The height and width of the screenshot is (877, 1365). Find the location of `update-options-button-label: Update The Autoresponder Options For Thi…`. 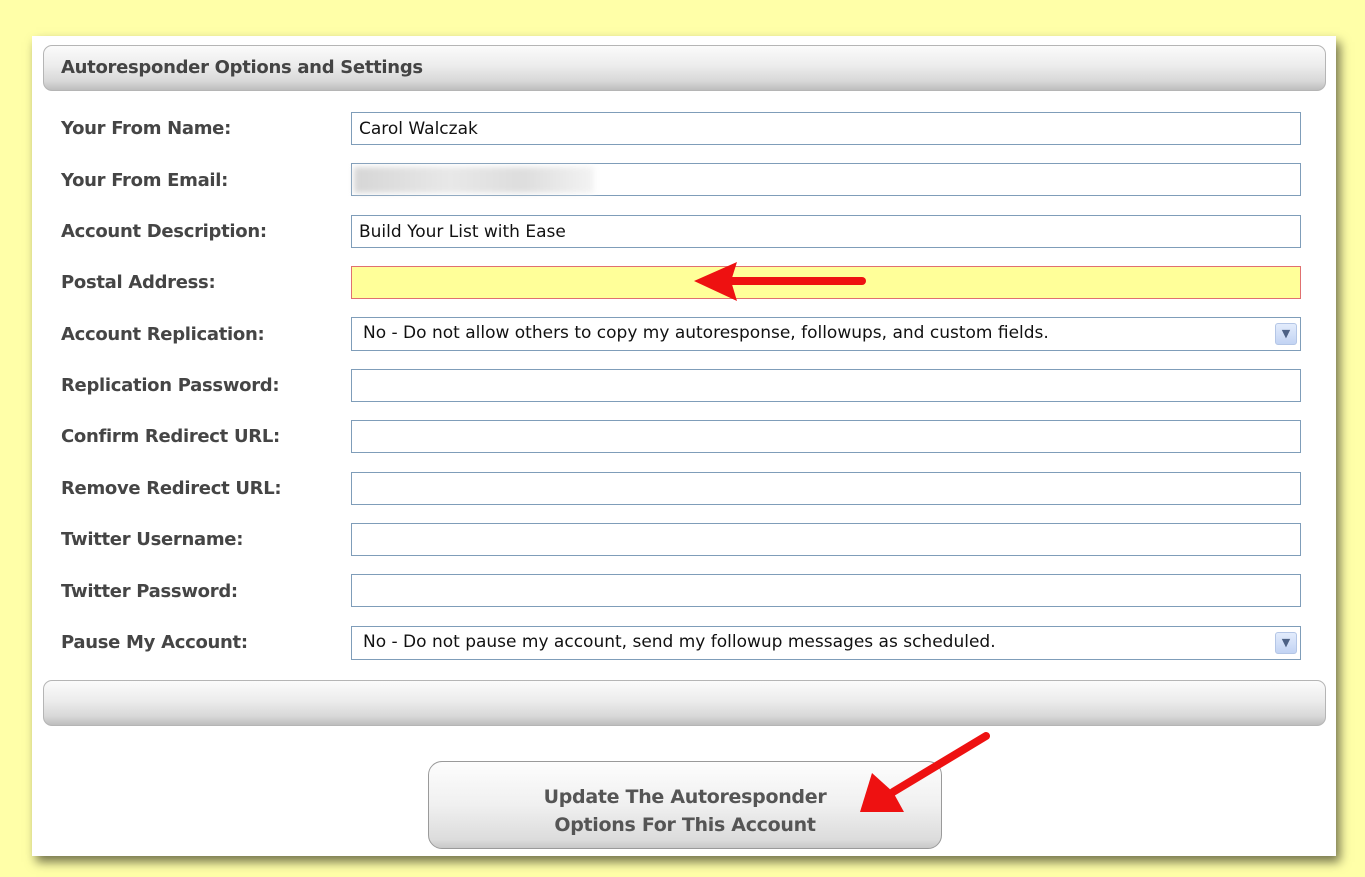

update-options-button-label: Update The Autoresponder Options For Thi… is located at coordinates (685, 811).